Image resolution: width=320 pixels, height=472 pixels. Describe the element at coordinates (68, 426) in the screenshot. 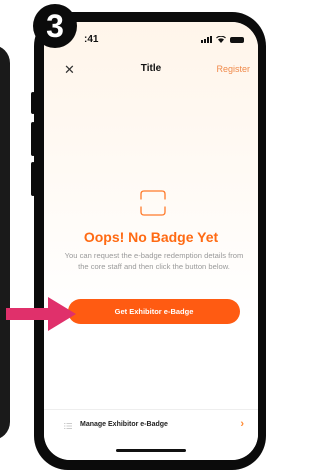

I see `list-icon` at that location.